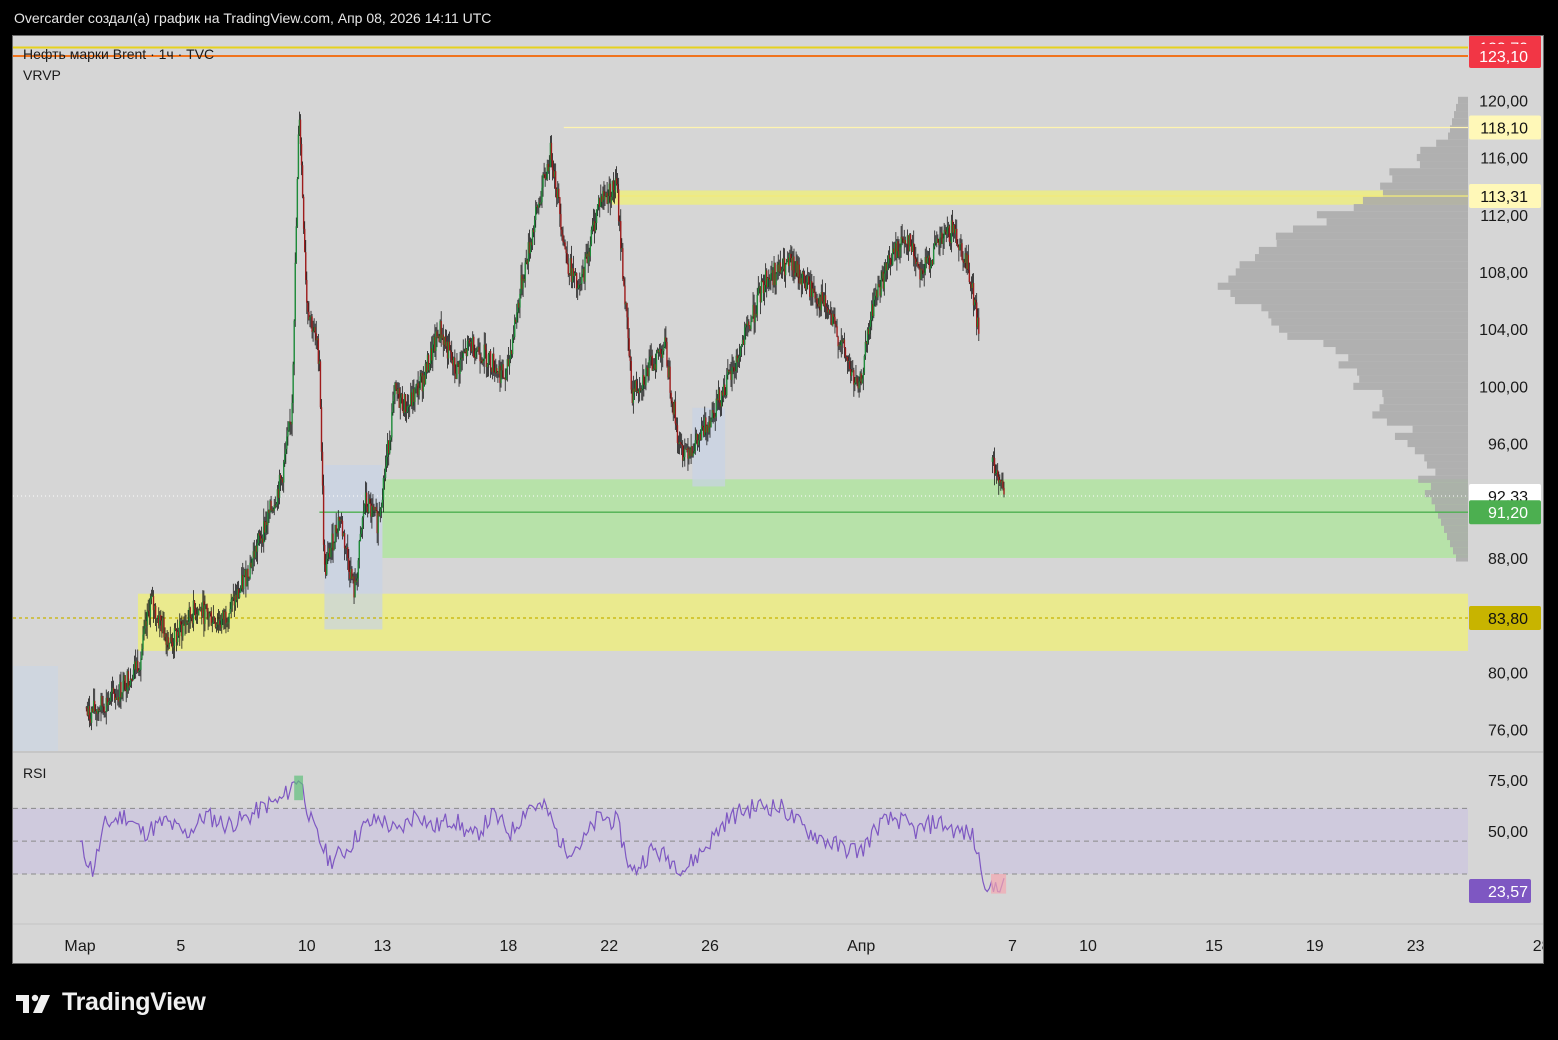 The height and width of the screenshot is (1040, 1558). I want to click on y-tick-label: 76,00, so click(1508, 731).